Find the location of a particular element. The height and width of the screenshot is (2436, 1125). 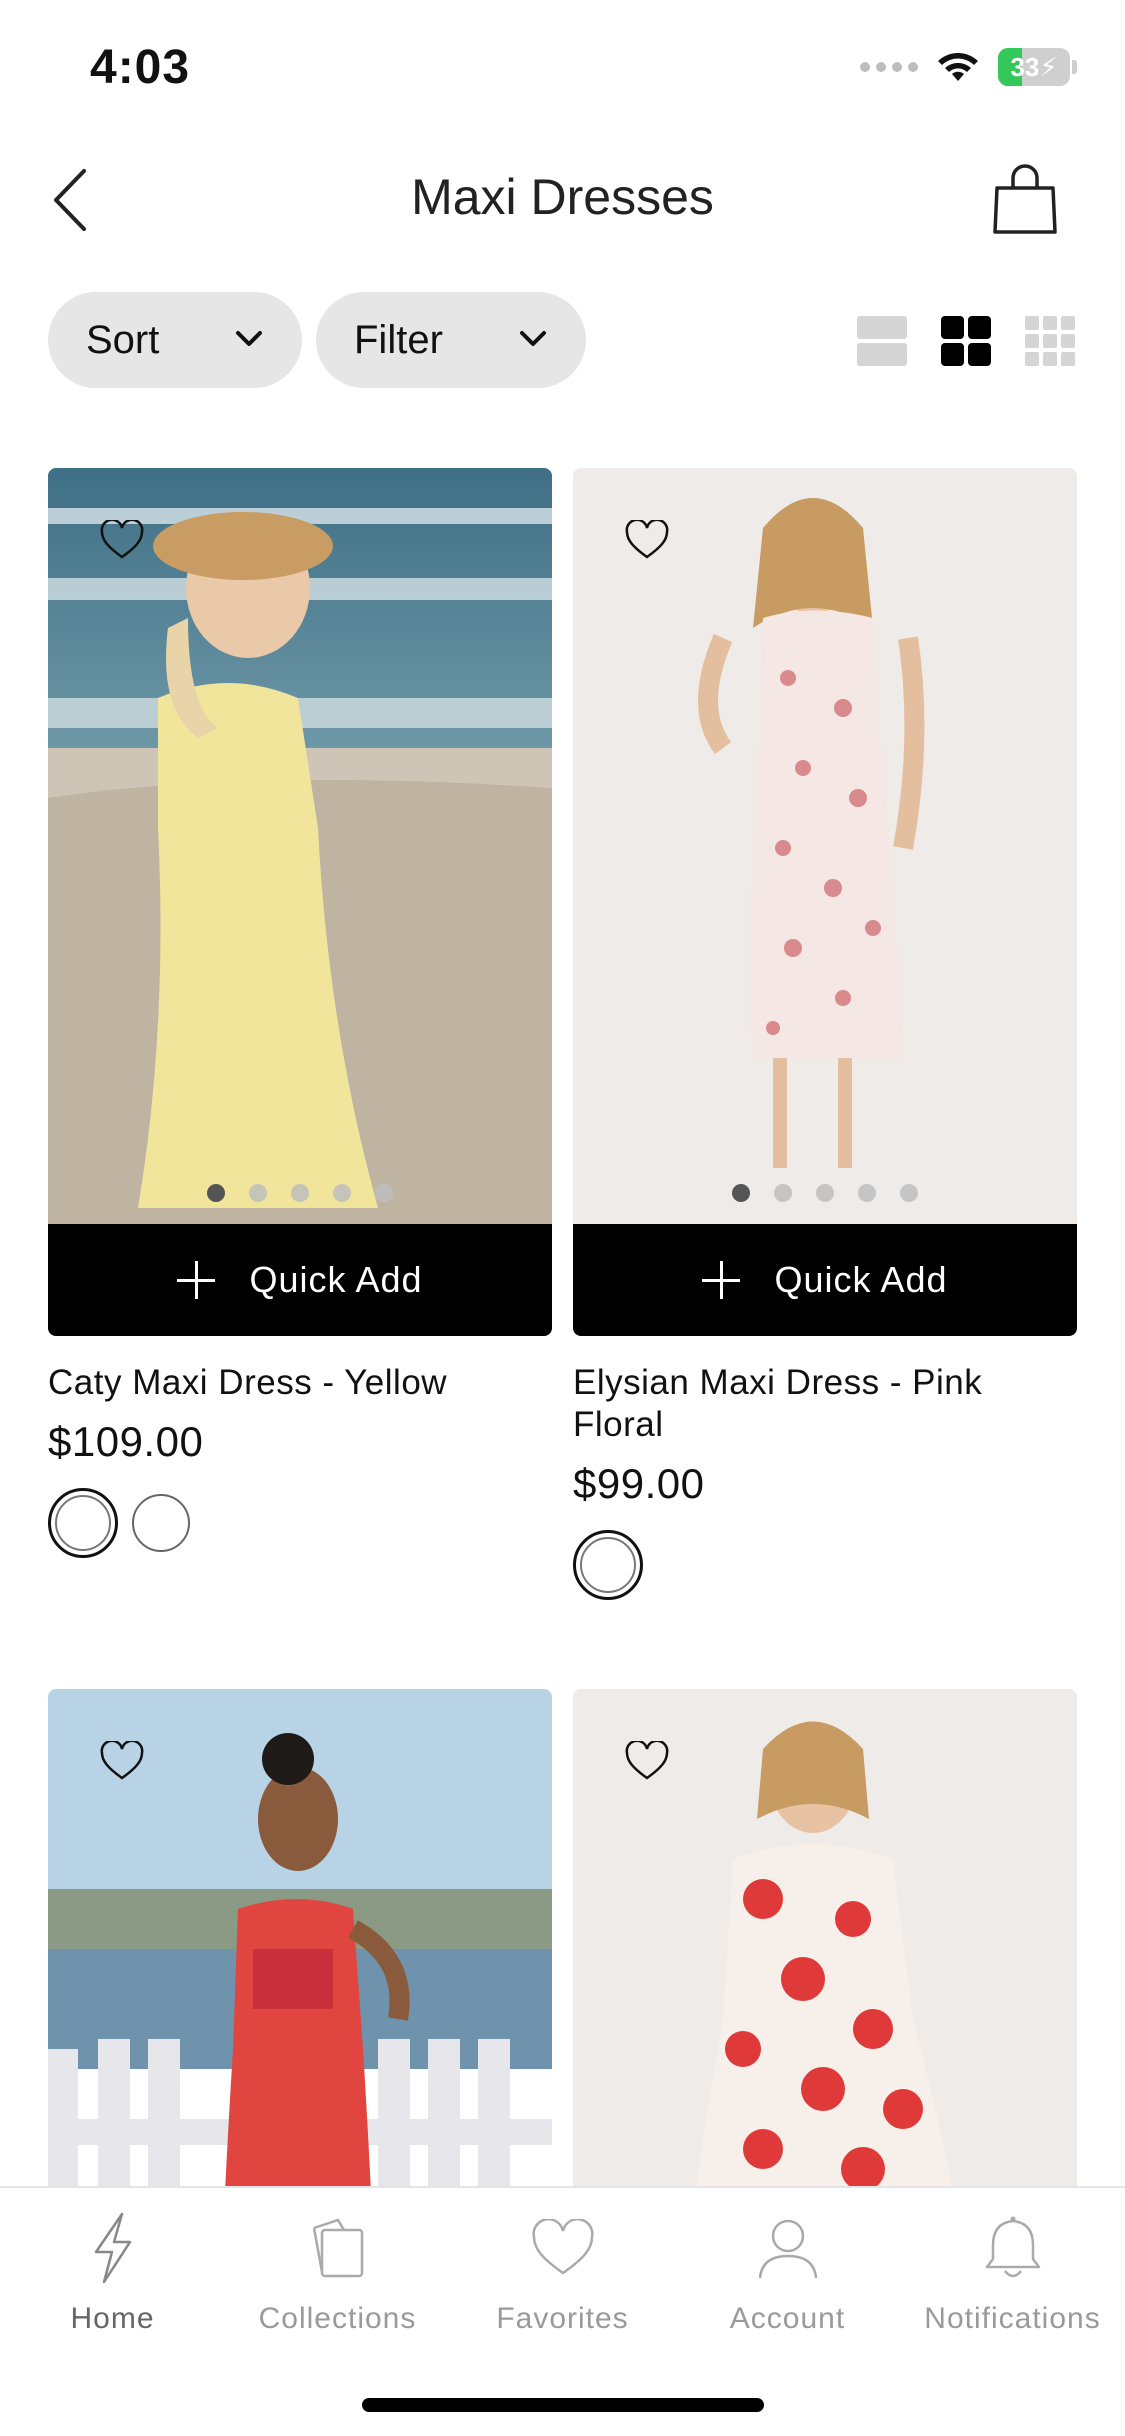

tab-label: Collections is located at coordinates (337, 2318).